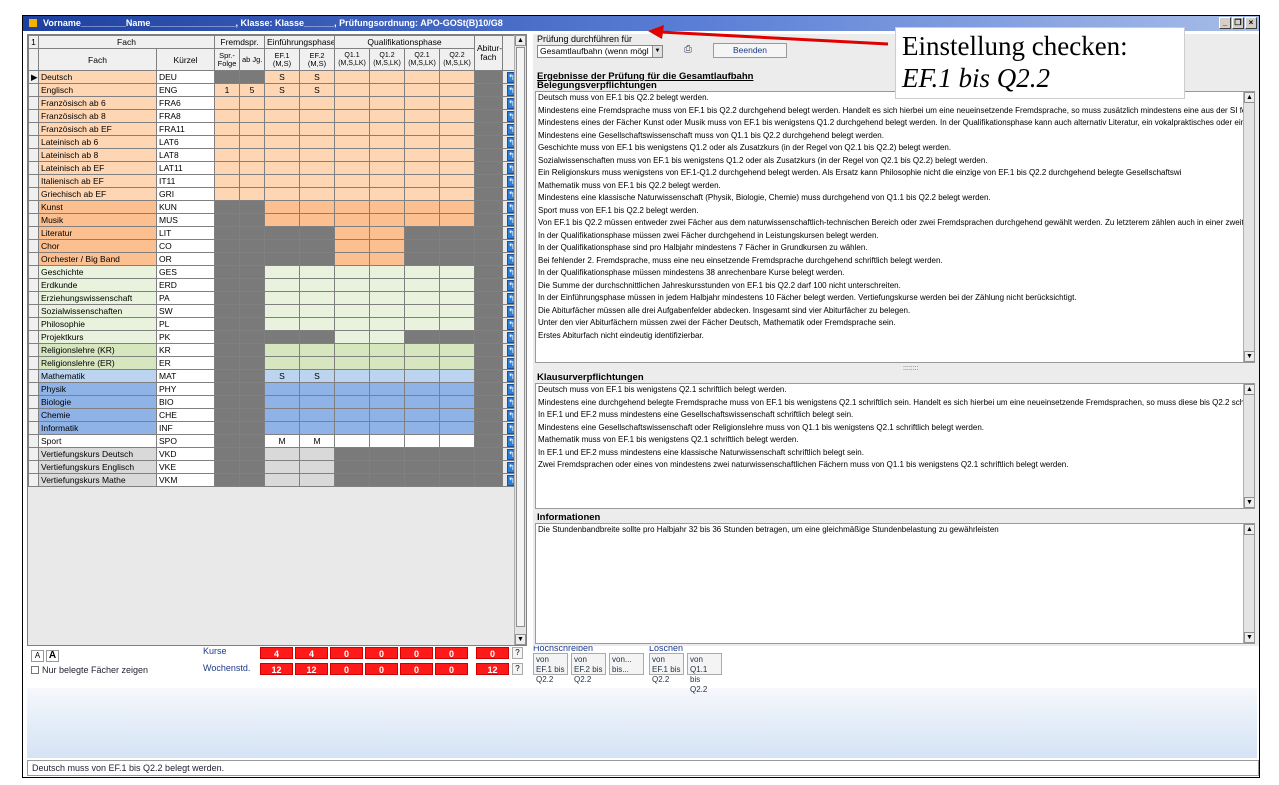 The width and height of the screenshot is (1279, 785). Describe the element at coordinates (275, 285) in the screenshot. I see `table-row: Erdkunde ERD ↰` at that location.